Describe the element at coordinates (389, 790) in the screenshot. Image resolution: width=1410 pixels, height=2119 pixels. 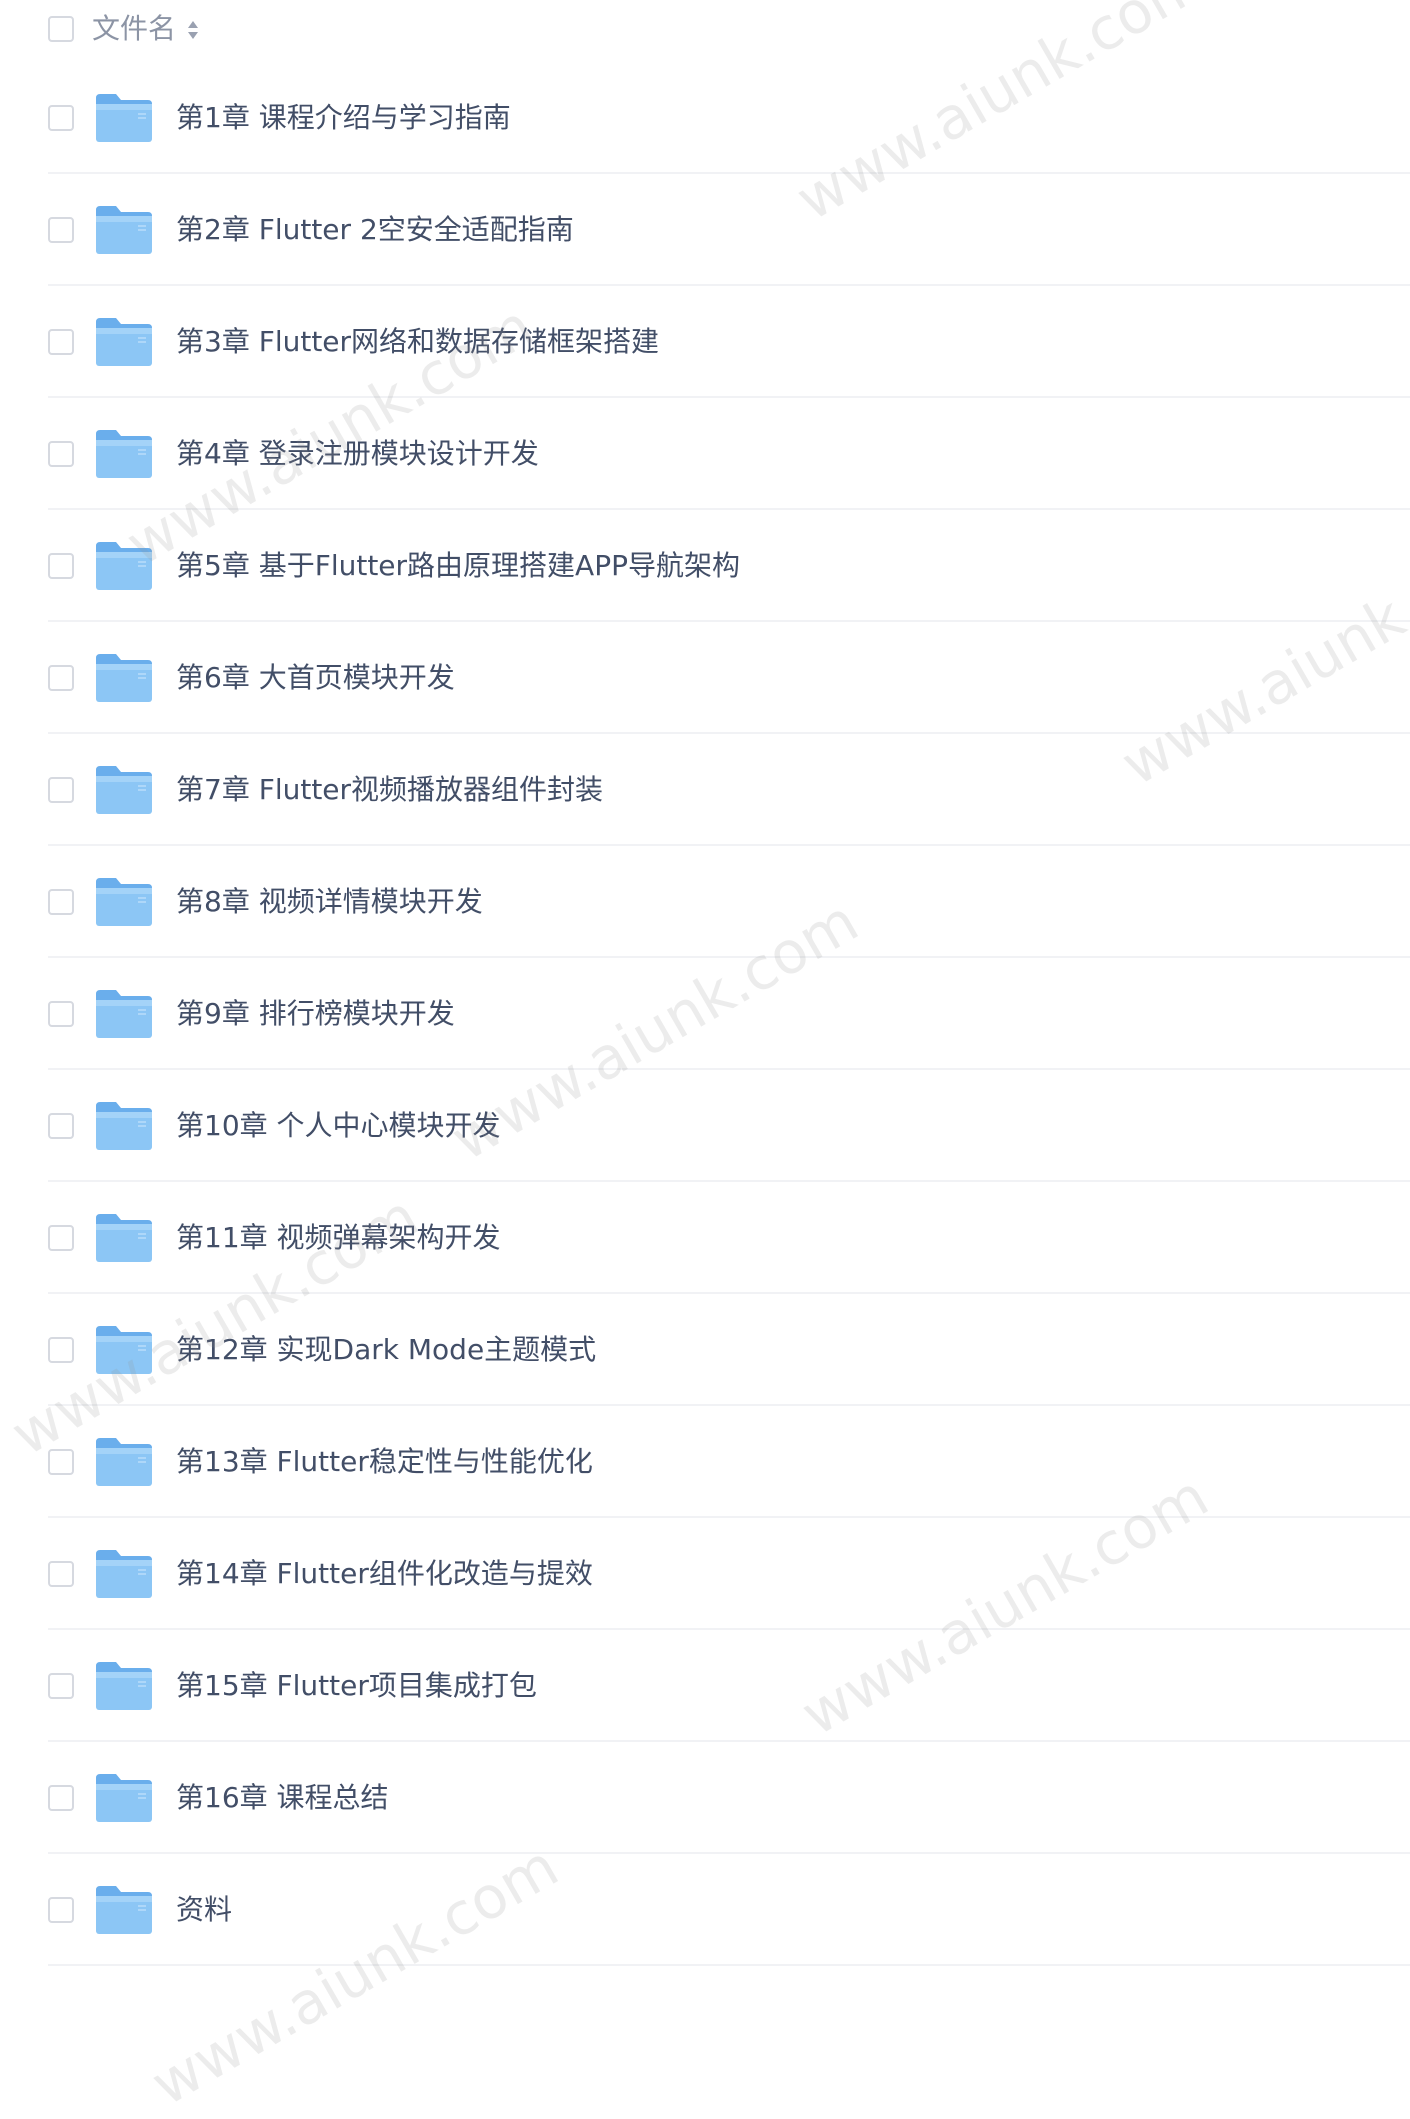
I see `folder-name: 第7章 Flutter视频播放器组件封装` at that location.